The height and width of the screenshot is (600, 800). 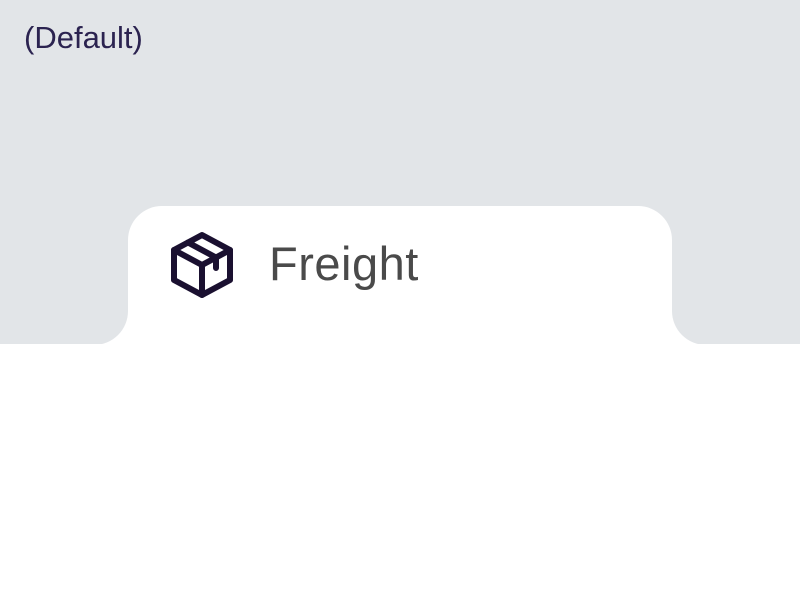 I want to click on variant-label: (Default), so click(x=83, y=37).